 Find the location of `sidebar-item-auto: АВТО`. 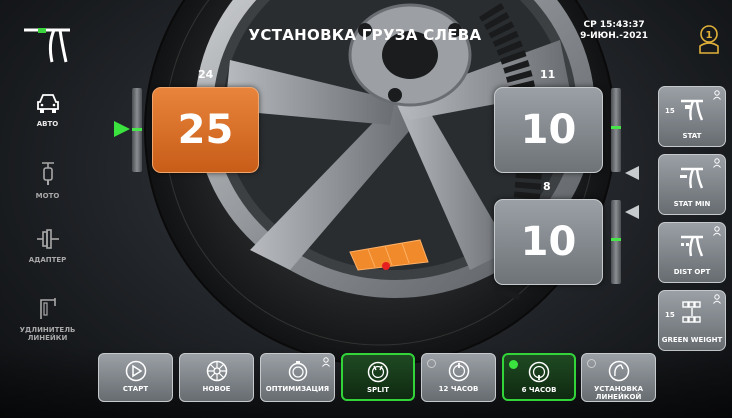

sidebar-item-auto: АВТО is located at coordinates (47, 110).